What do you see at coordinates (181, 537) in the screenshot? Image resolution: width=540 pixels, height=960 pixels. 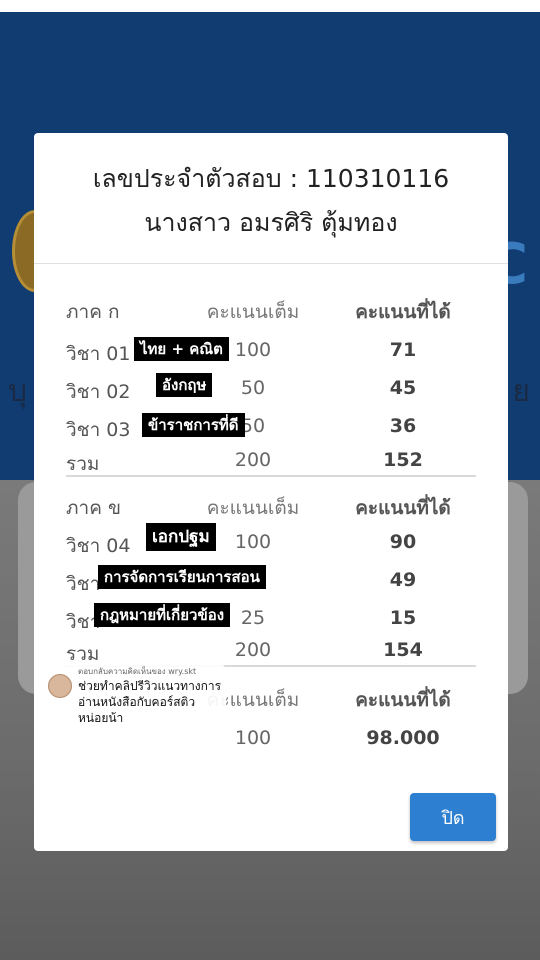 I see `redaction-label: เอกปฐม` at bounding box center [181, 537].